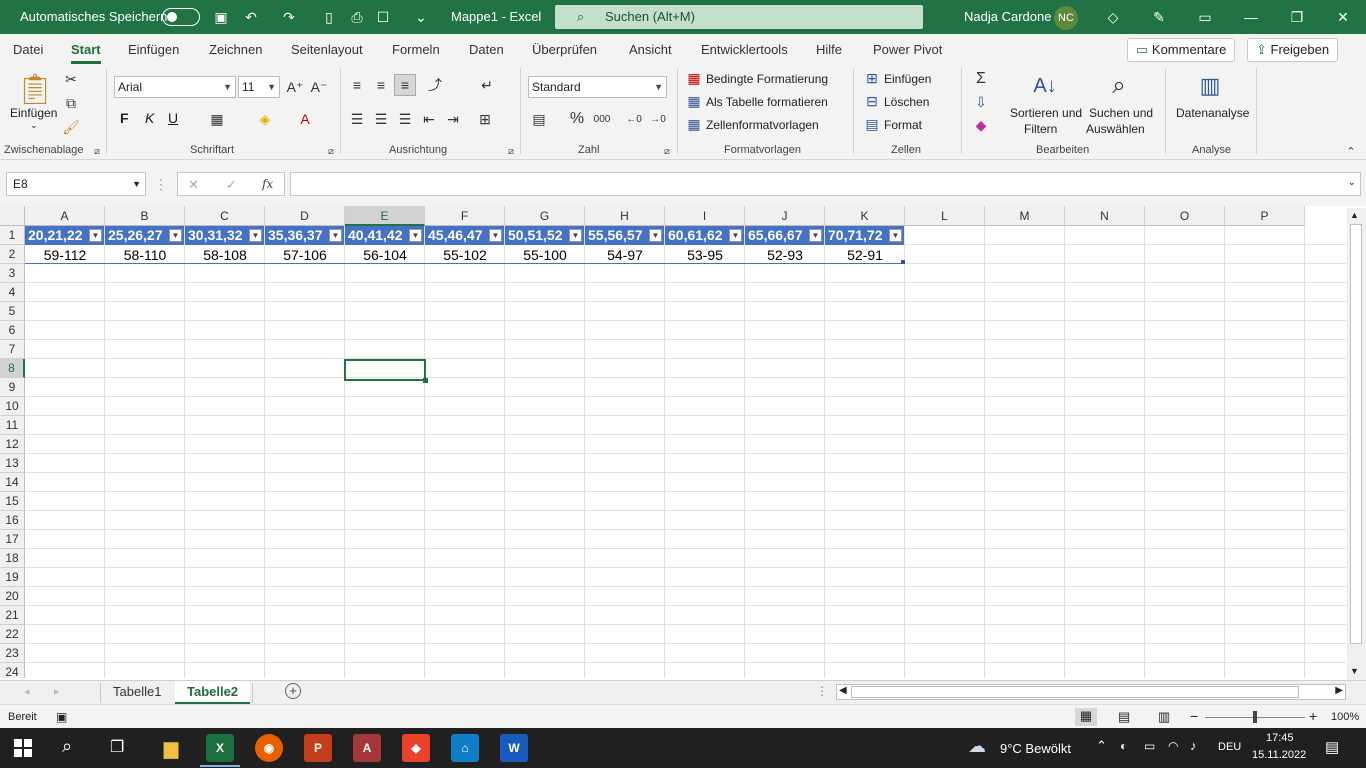  What do you see at coordinates (145, 216) in the screenshot?
I see `column-header: B` at bounding box center [145, 216].